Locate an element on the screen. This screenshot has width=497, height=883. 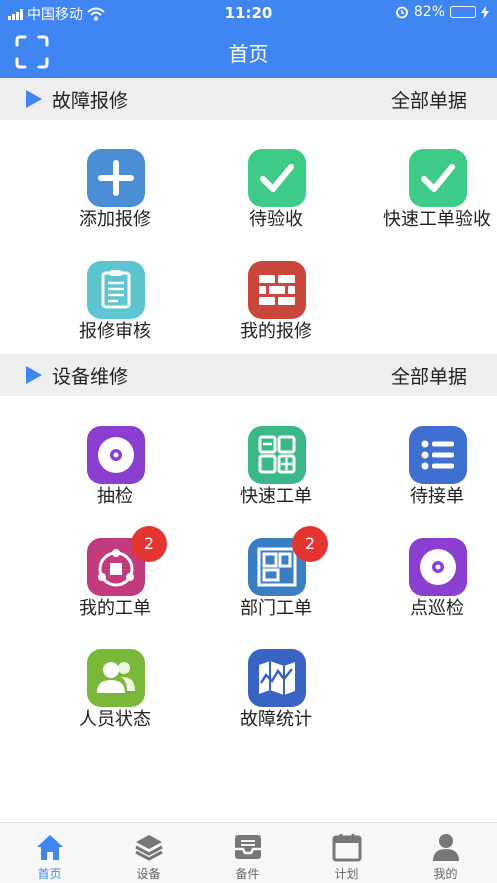
quick-order-button: 快速工单 is located at coordinates (276, 476).